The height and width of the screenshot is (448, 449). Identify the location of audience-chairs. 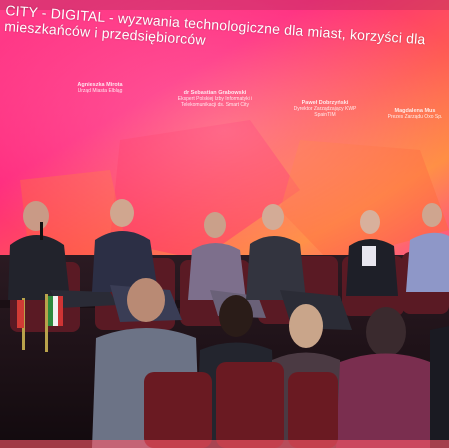
(241, 405).